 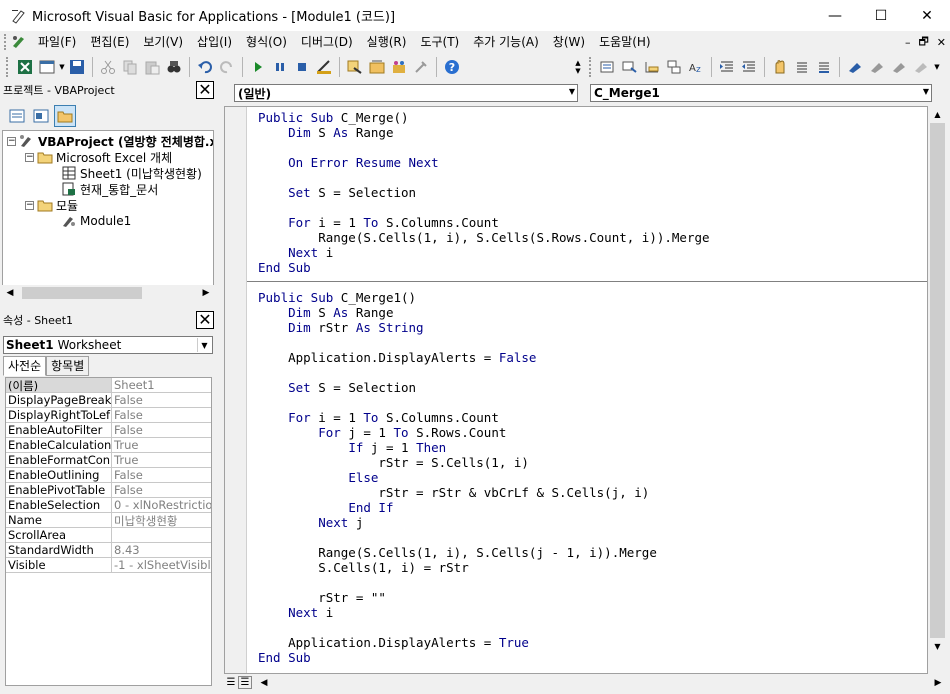 I want to click on insert-userform-icon, so click(x=47, y=67).